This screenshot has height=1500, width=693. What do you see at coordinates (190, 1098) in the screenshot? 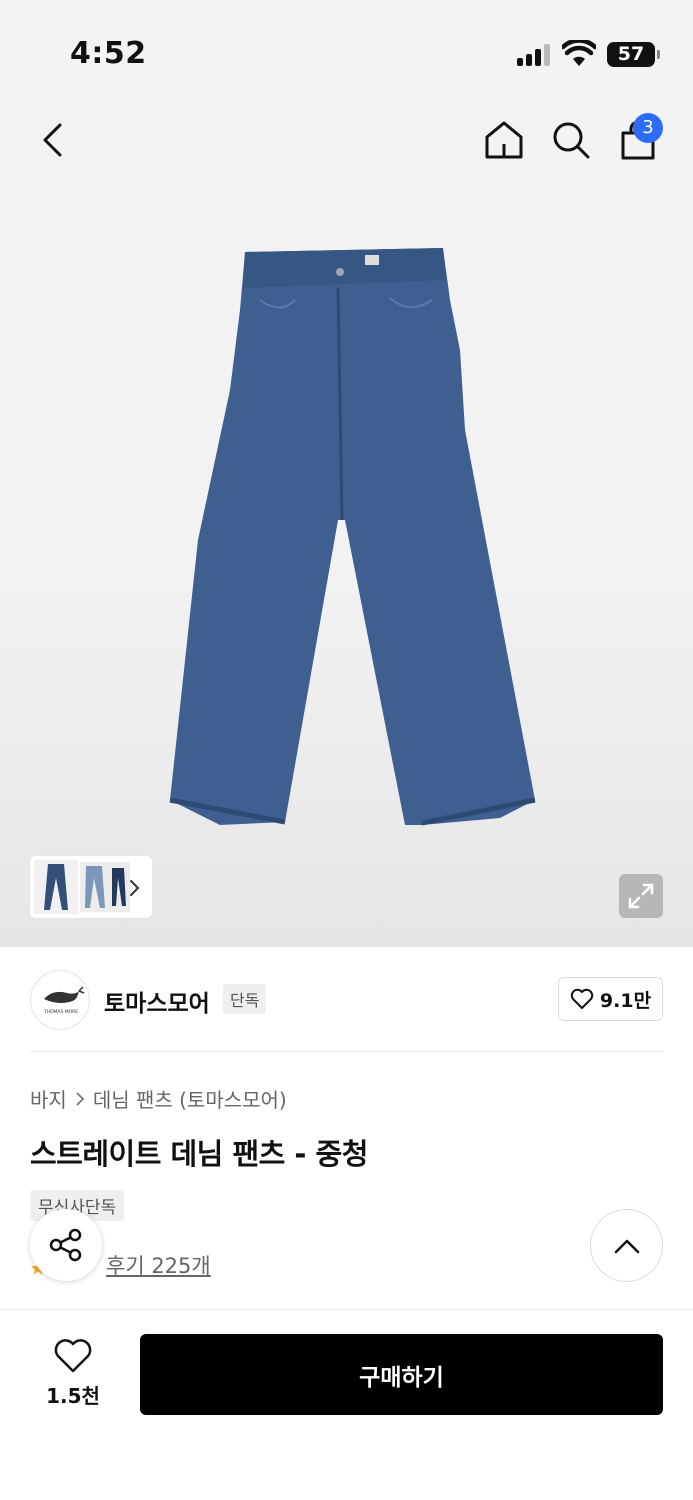
I see `breadcrumb-subcategory: 데님 팬츠 (토마스모어)` at bounding box center [190, 1098].